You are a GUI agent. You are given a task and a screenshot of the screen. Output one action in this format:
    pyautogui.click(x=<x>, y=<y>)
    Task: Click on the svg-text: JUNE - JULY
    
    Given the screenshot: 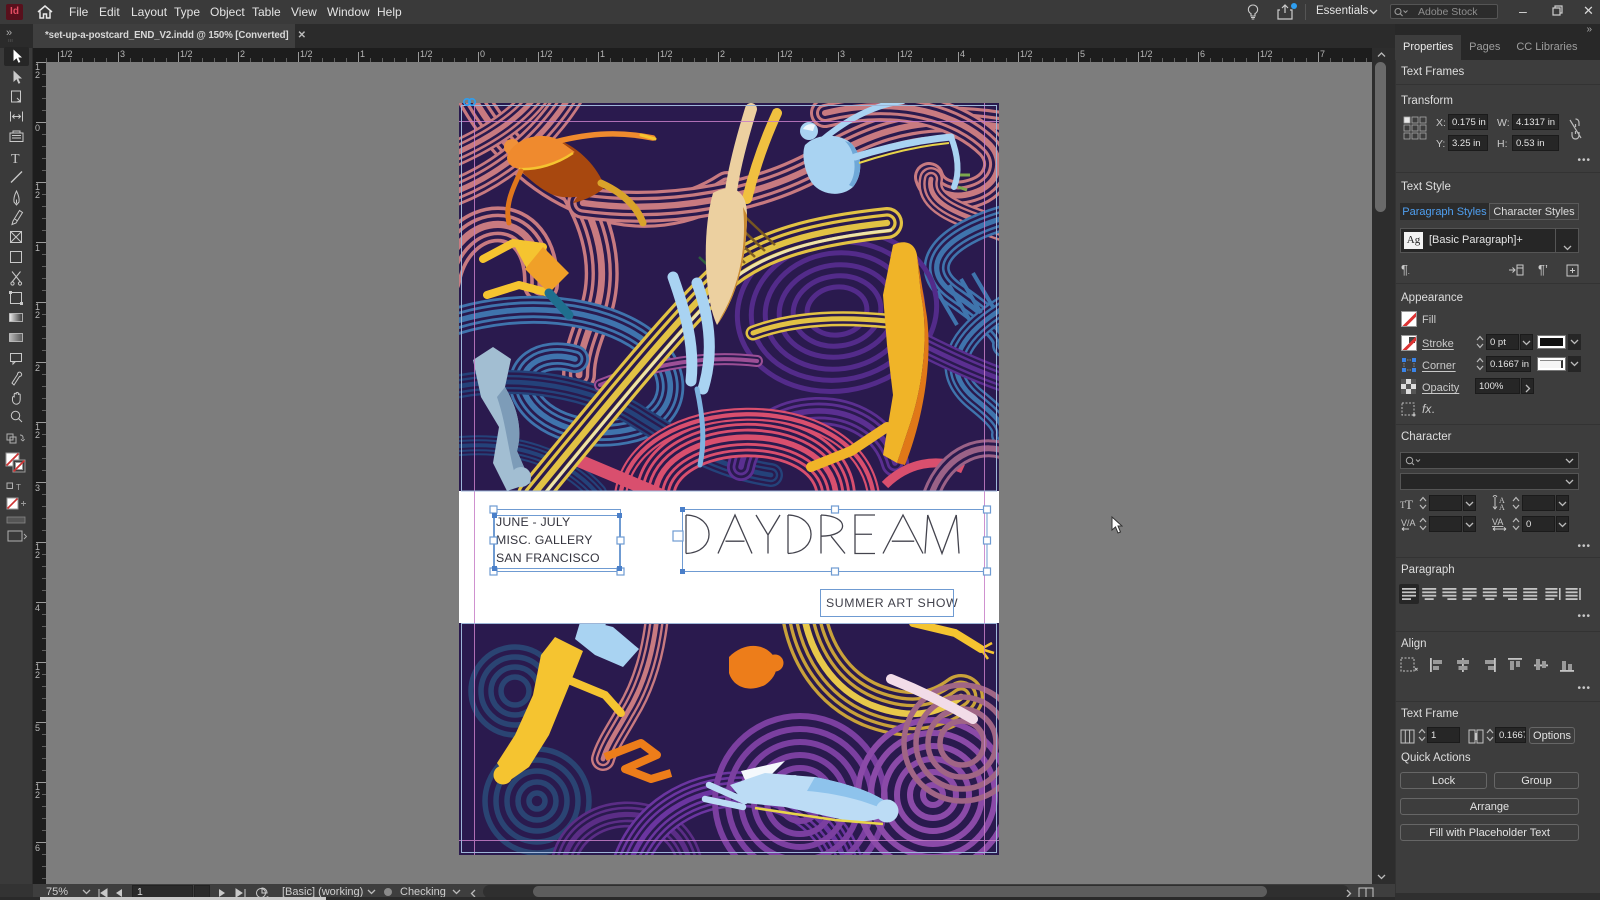 What is the action you would take?
    pyautogui.click(x=533, y=522)
    